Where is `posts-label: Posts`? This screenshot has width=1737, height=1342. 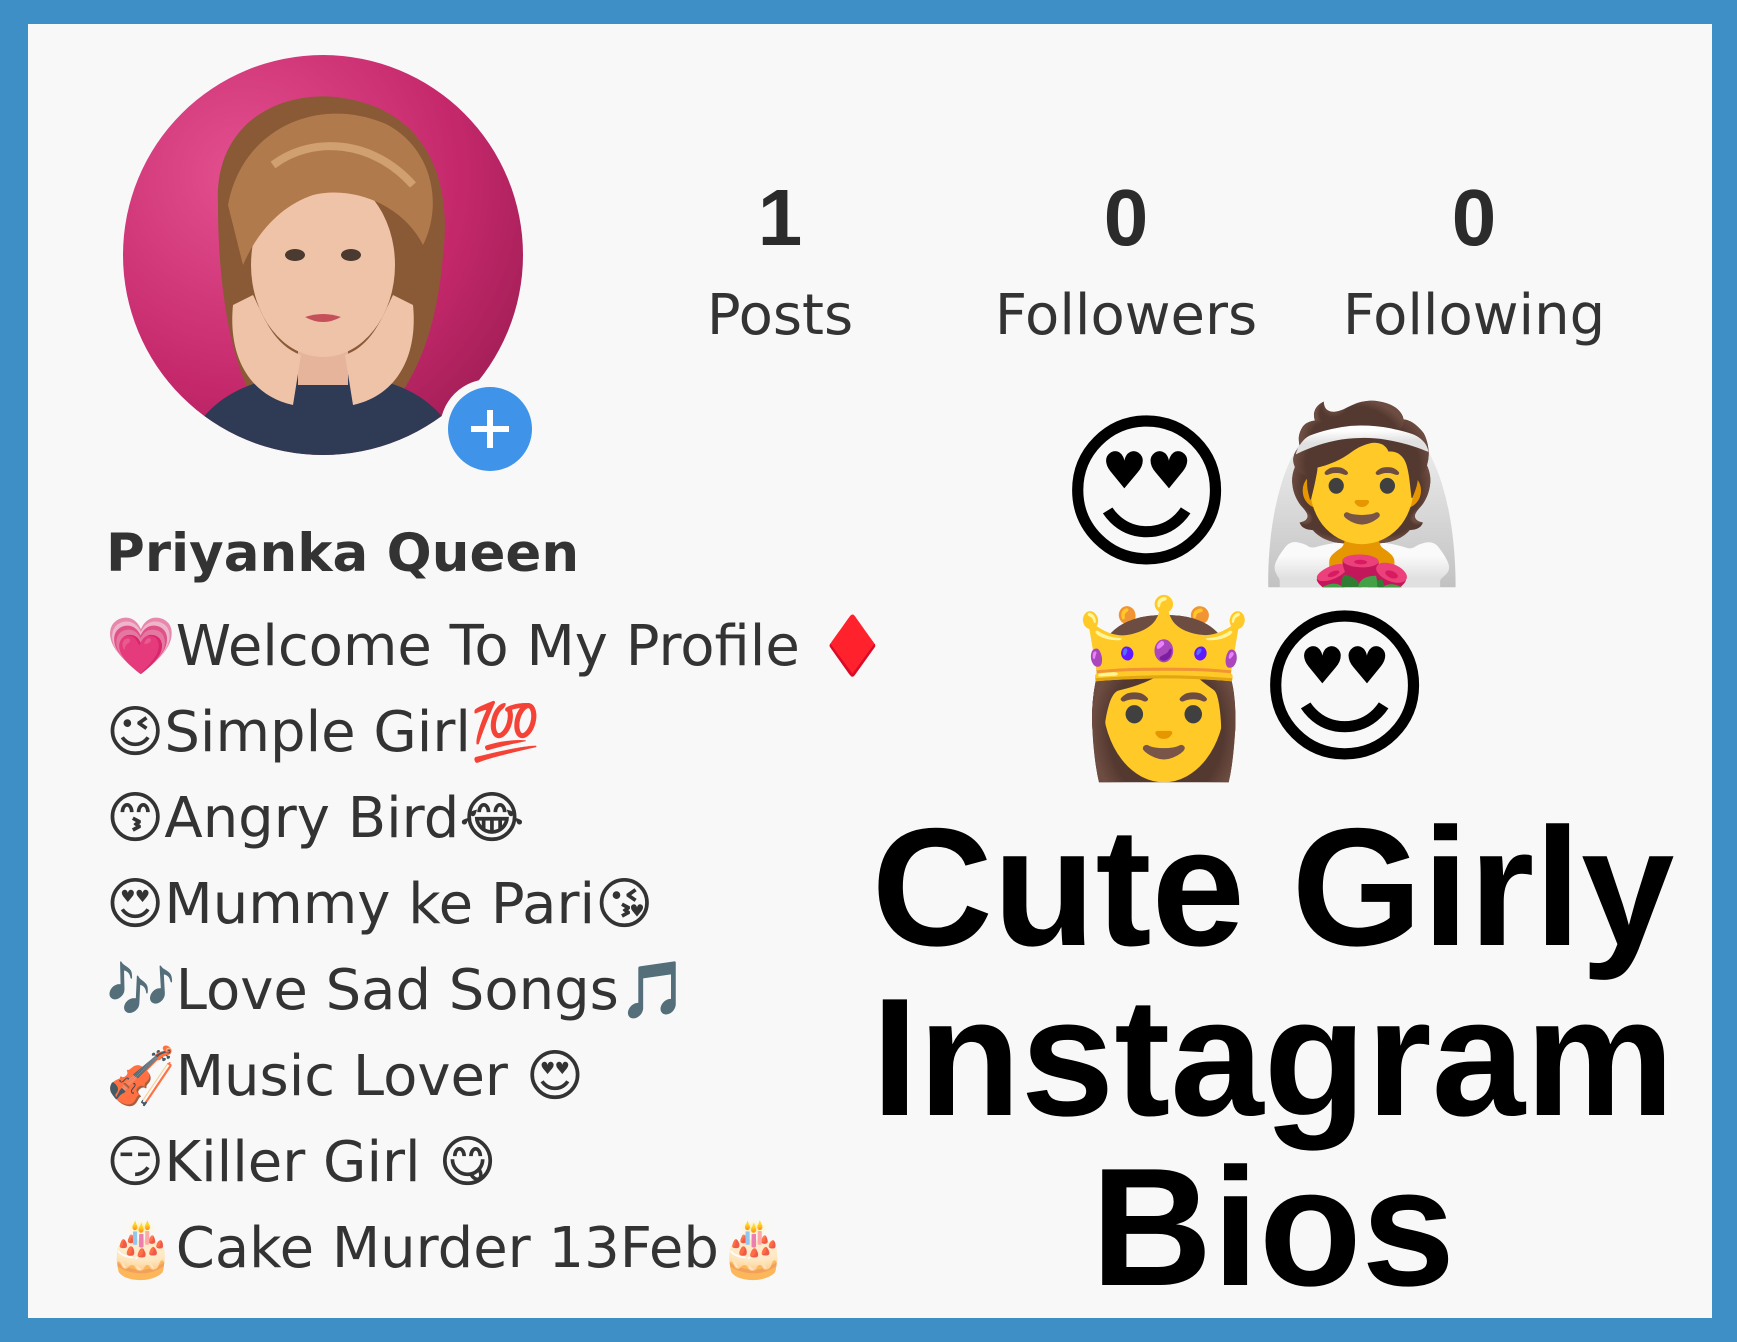
posts-label: Posts is located at coordinates (780, 315).